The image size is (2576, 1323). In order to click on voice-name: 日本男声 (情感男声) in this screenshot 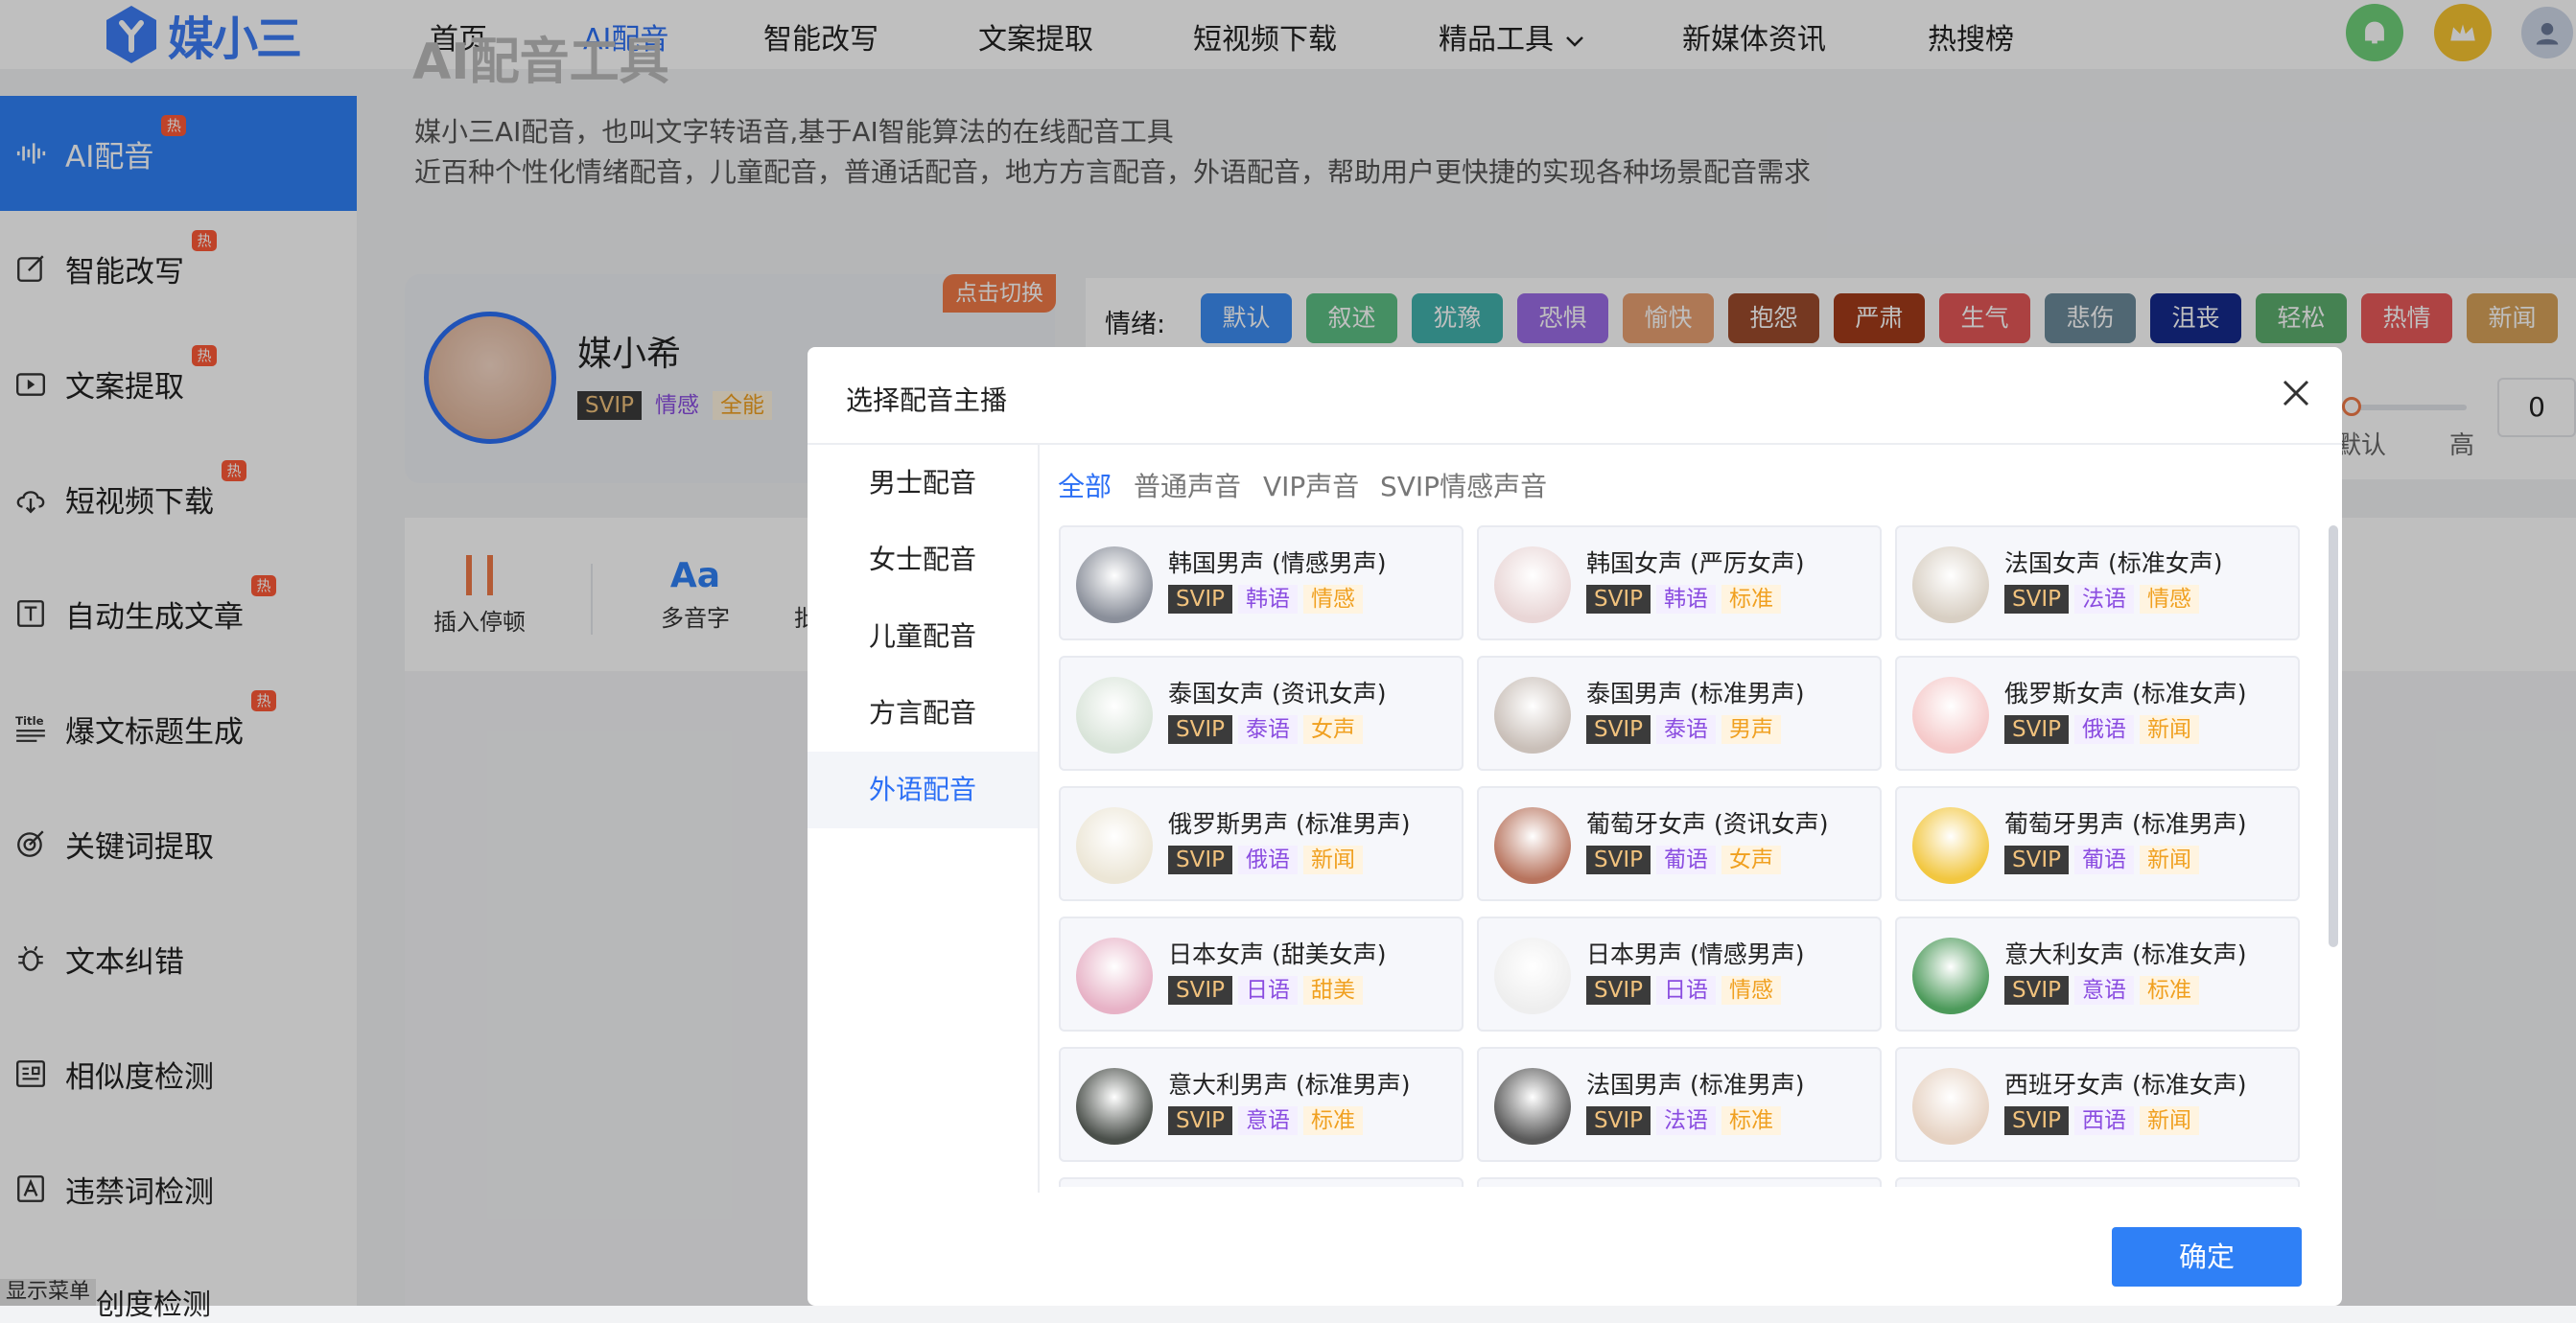, I will do `click(1695, 954)`.